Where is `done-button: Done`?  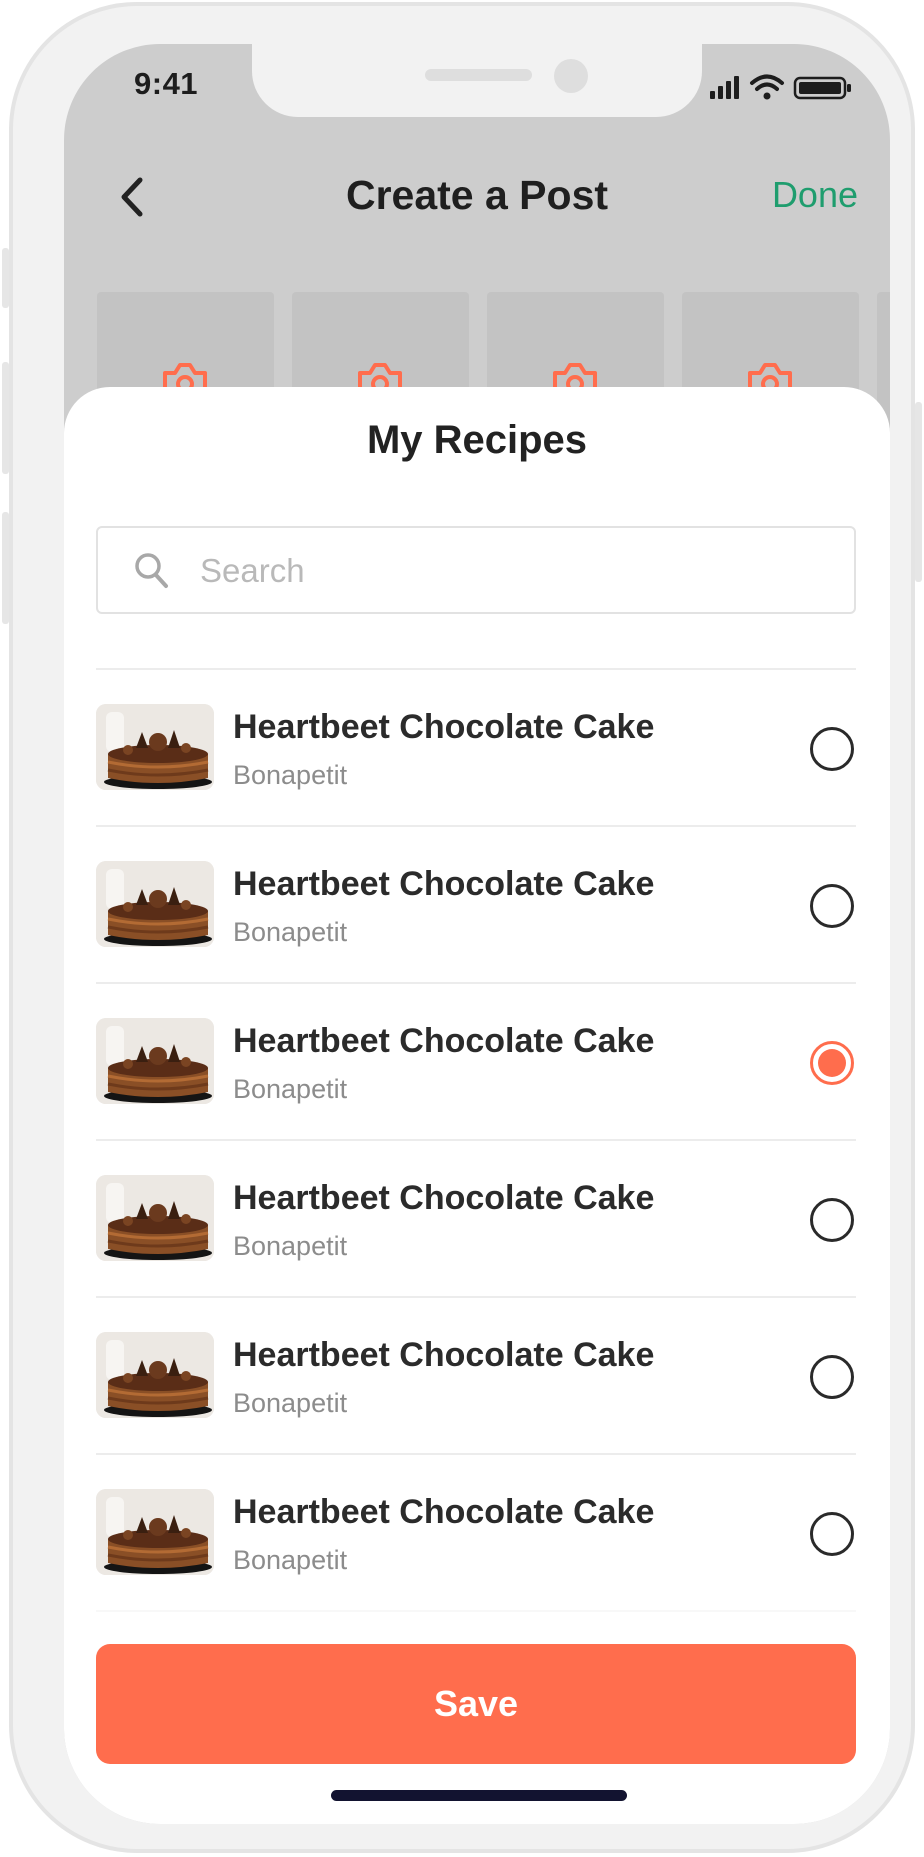 done-button: Done is located at coordinates (815, 195).